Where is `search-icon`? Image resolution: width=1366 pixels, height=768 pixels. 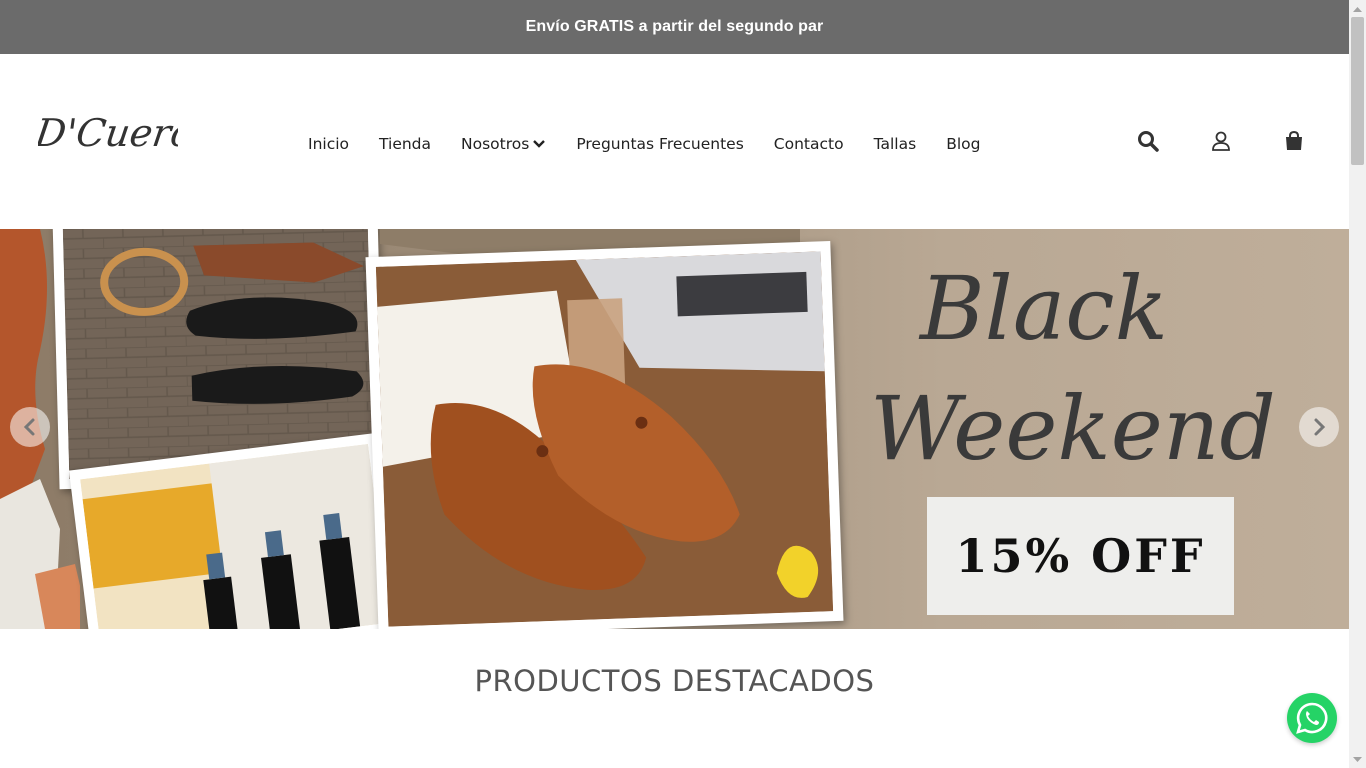
search-icon is located at coordinates (1148, 141).